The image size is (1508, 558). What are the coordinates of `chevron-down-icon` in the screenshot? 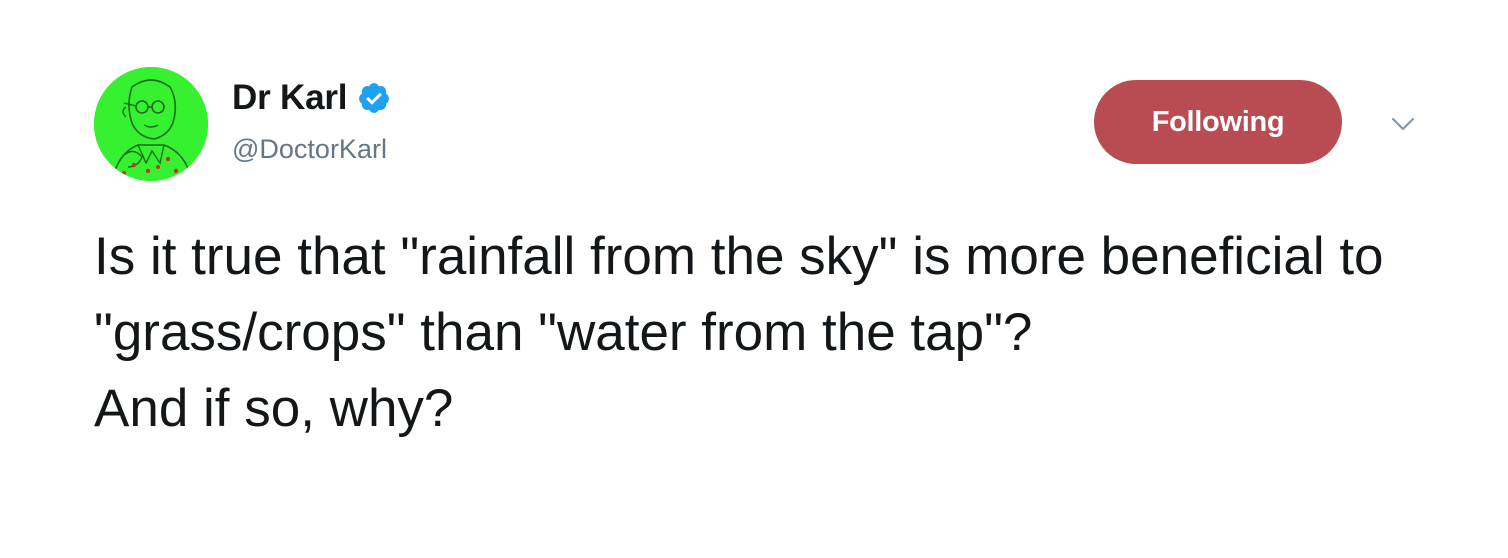 It's located at (1403, 124).